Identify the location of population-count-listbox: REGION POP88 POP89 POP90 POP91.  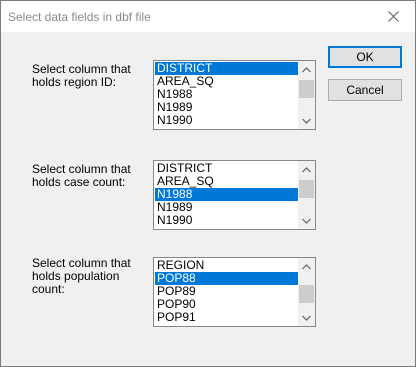
(234, 292).